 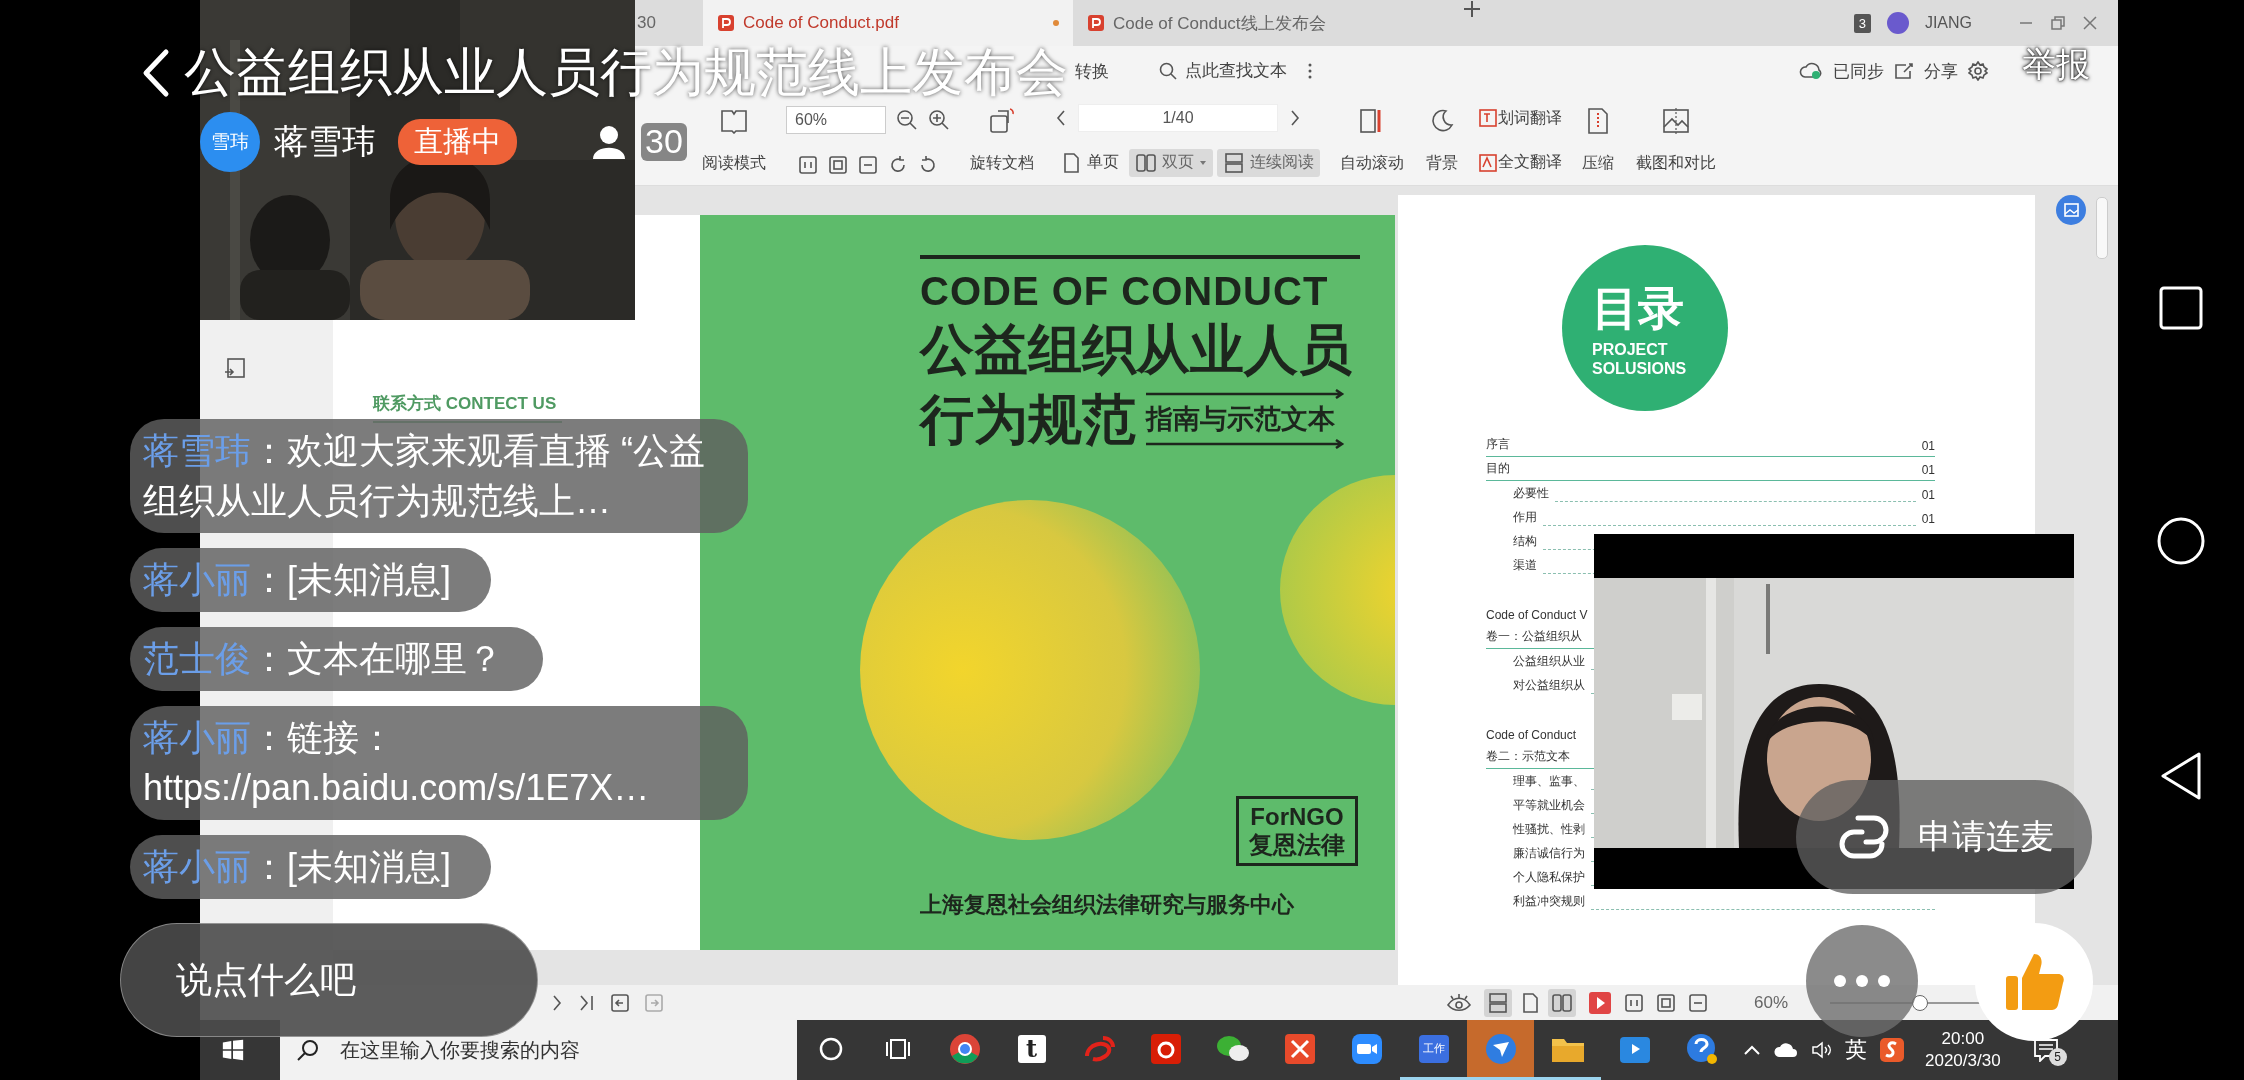 What do you see at coordinates (1892, 1050) in the screenshot?
I see `input-method-icon` at bounding box center [1892, 1050].